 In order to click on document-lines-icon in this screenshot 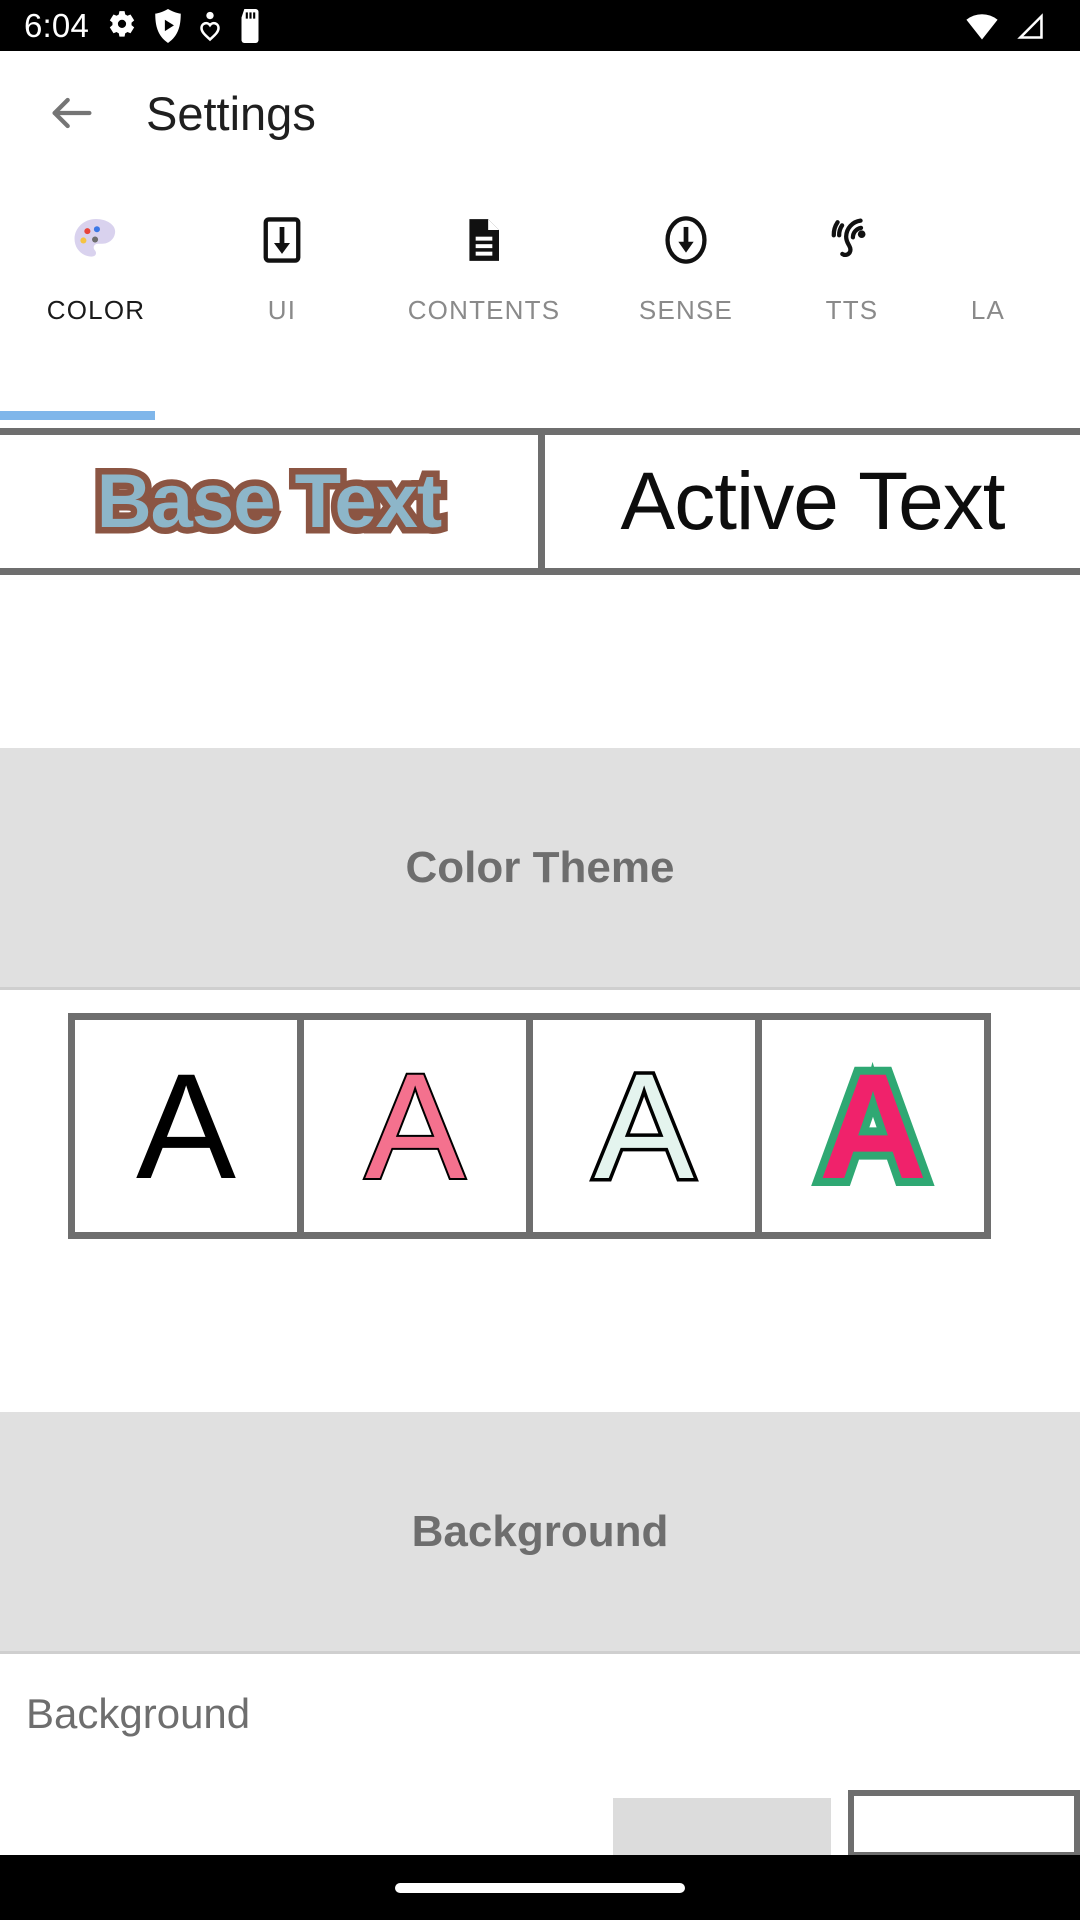, I will do `click(484, 240)`.